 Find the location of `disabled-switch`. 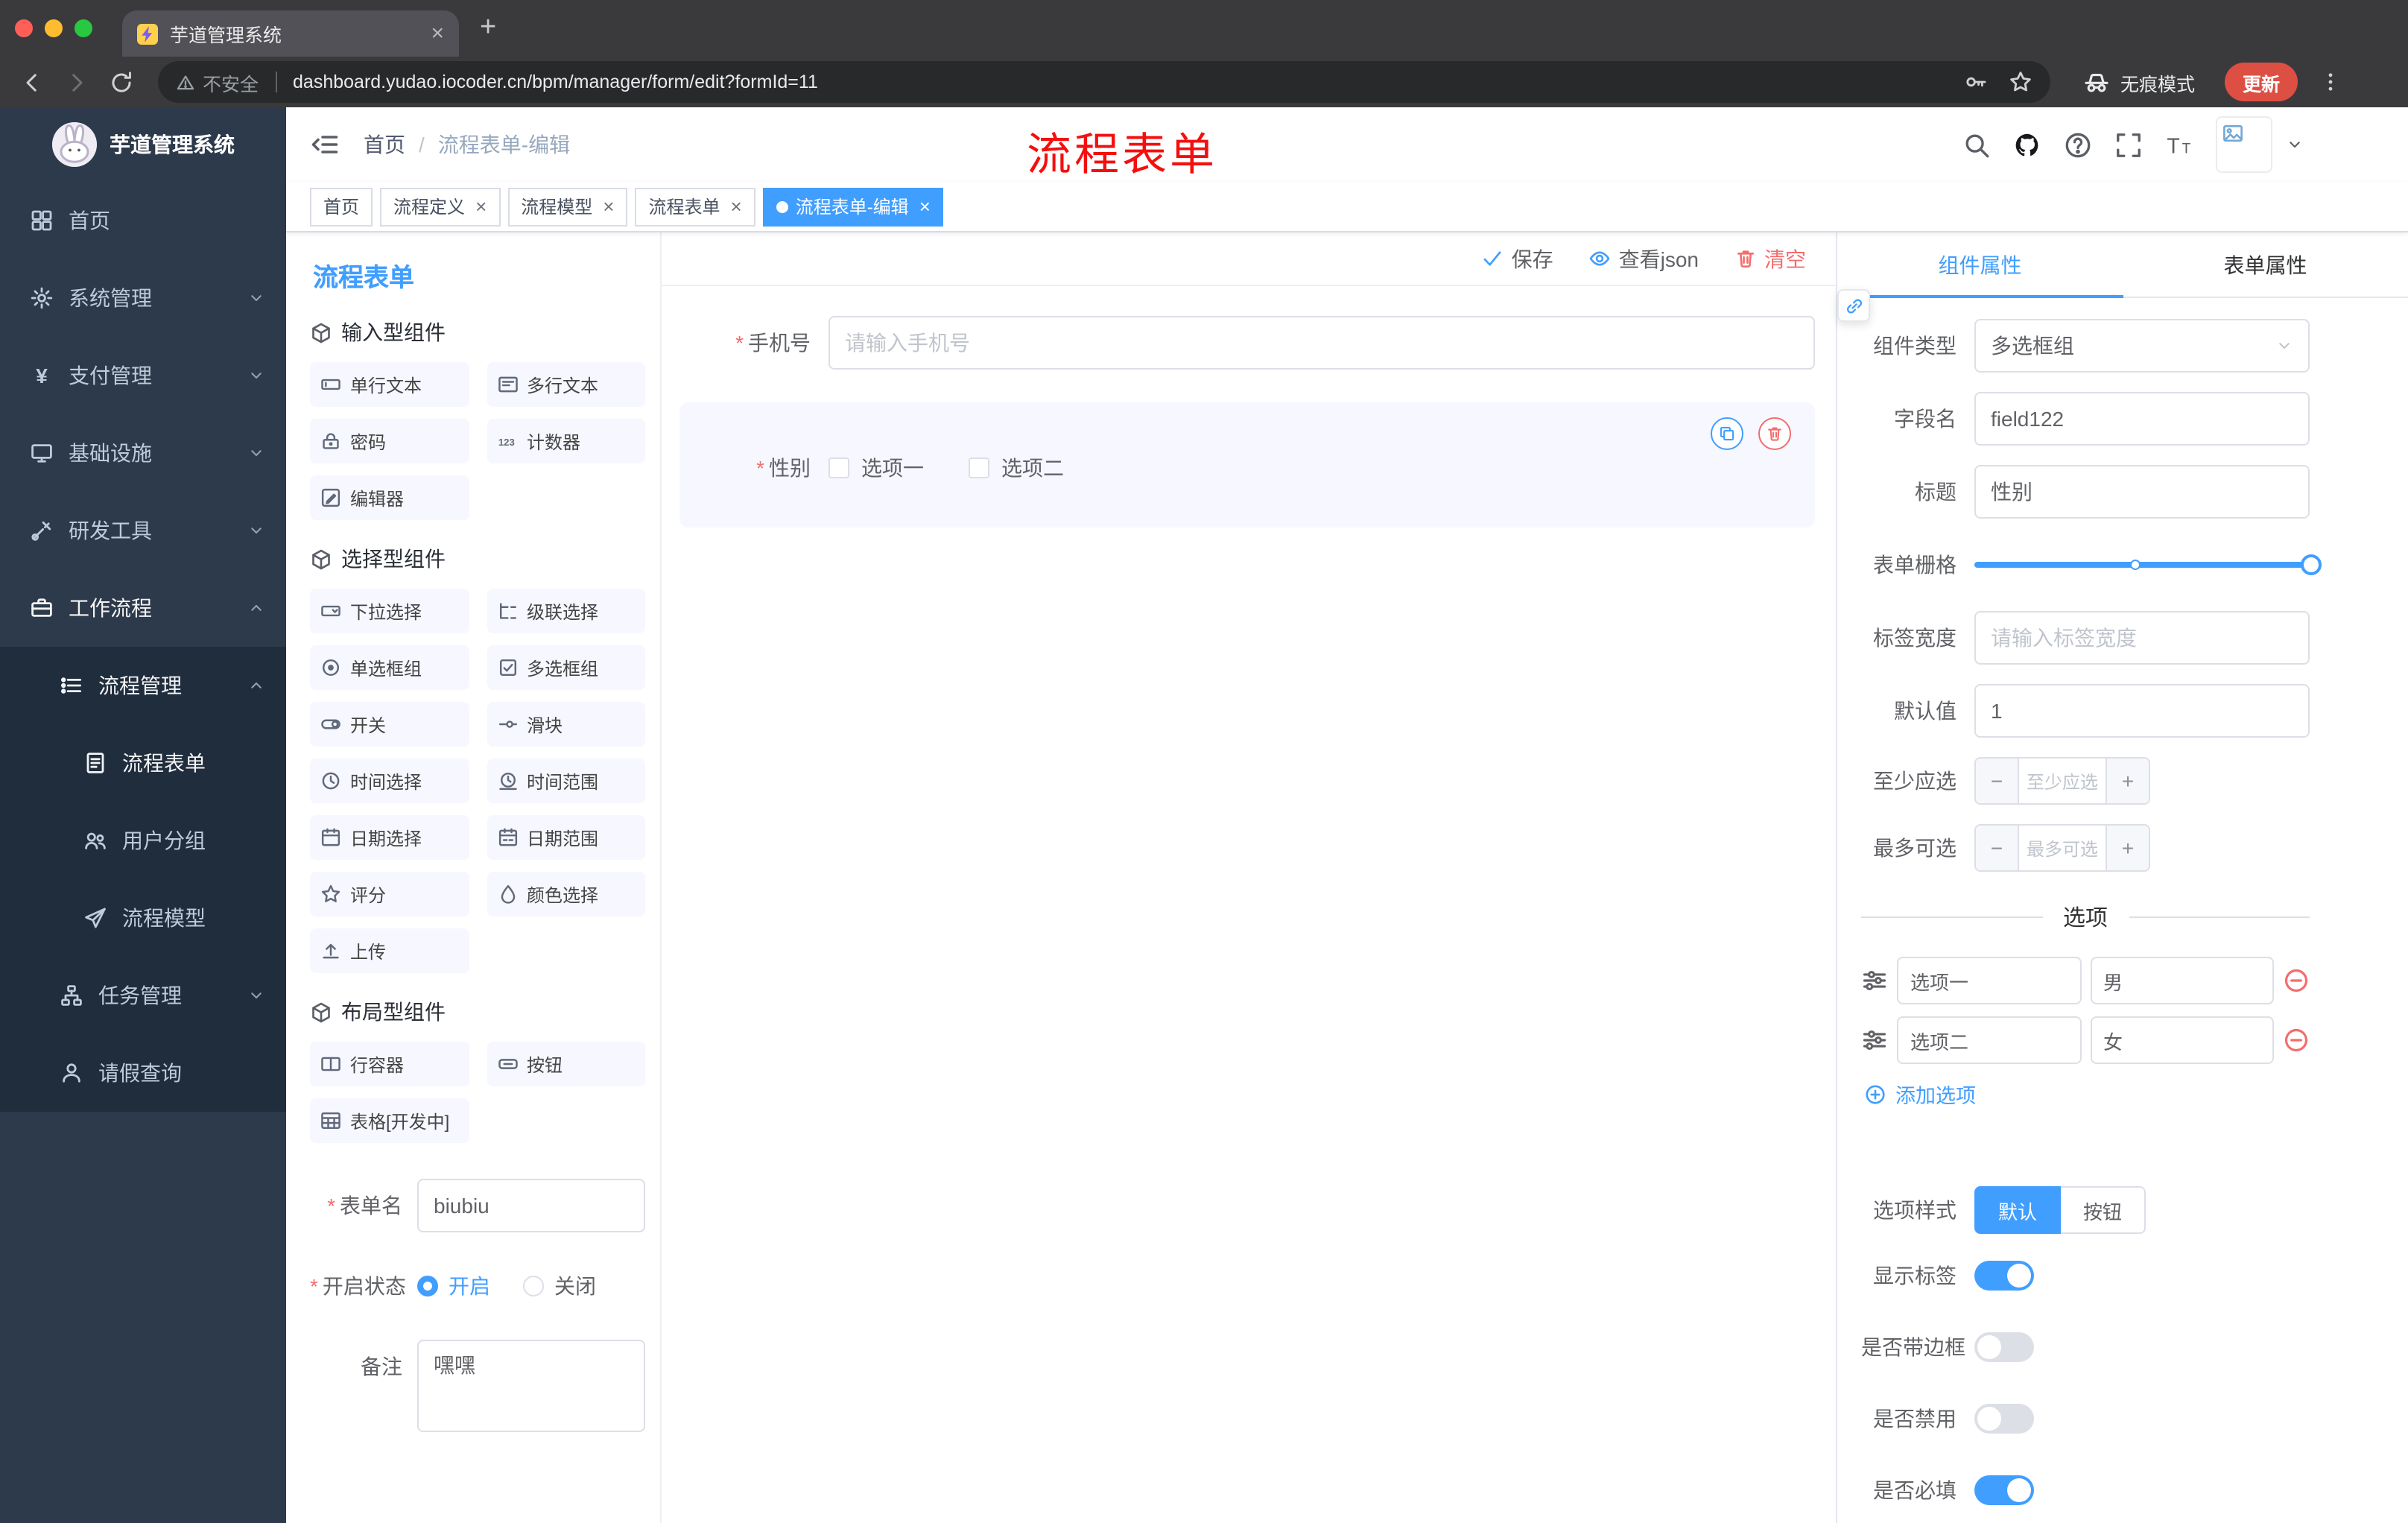

disabled-switch is located at coordinates (2004, 1419).